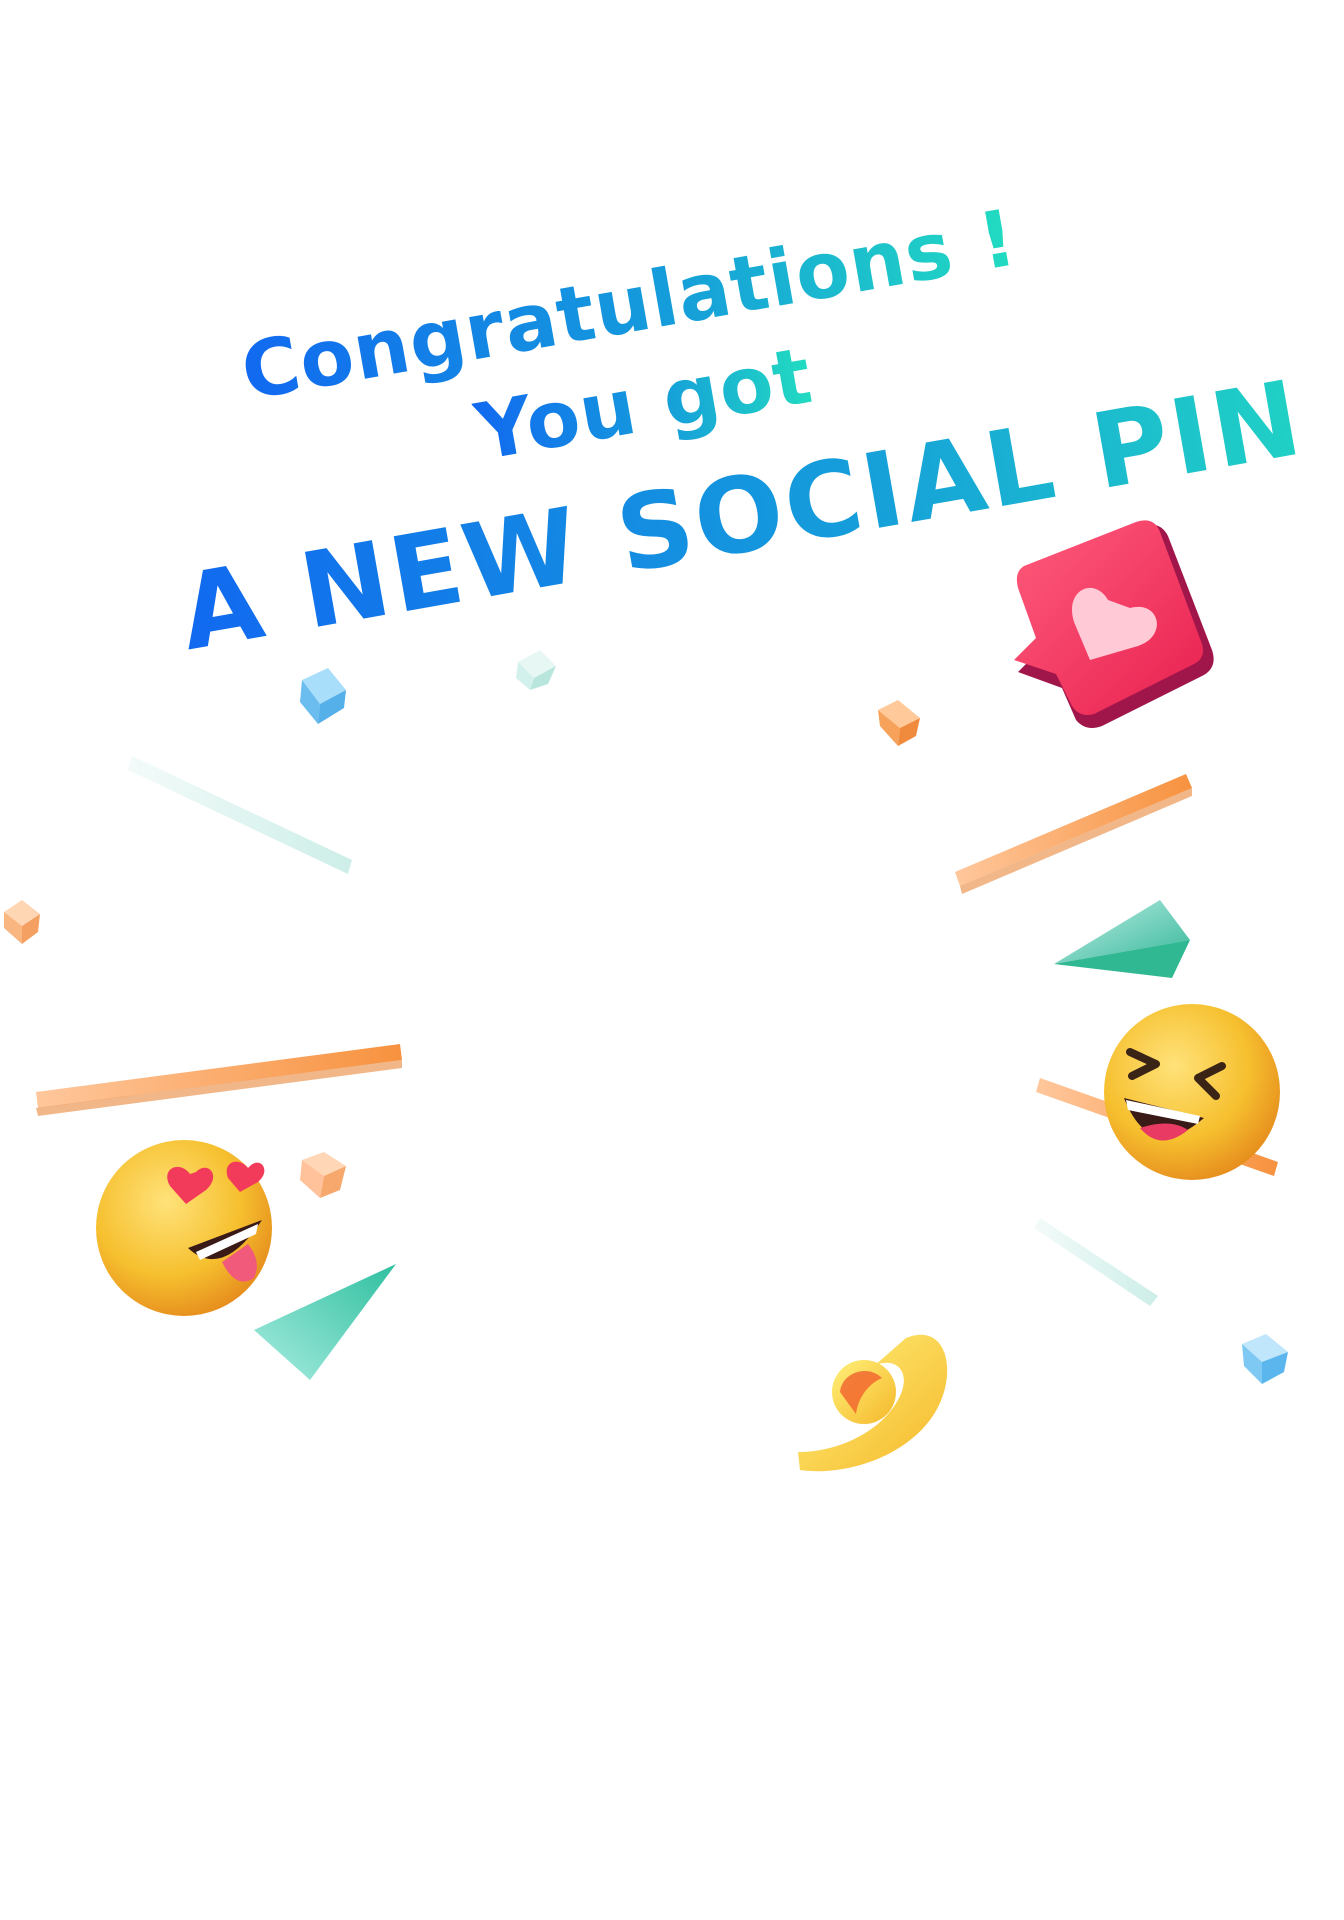 Image resolution: width=1344 pixels, height=1920 pixels. Describe the element at coordinates (184, 1228) in the screenshot. I see `heart-eyes-emoji-icon` at that location.